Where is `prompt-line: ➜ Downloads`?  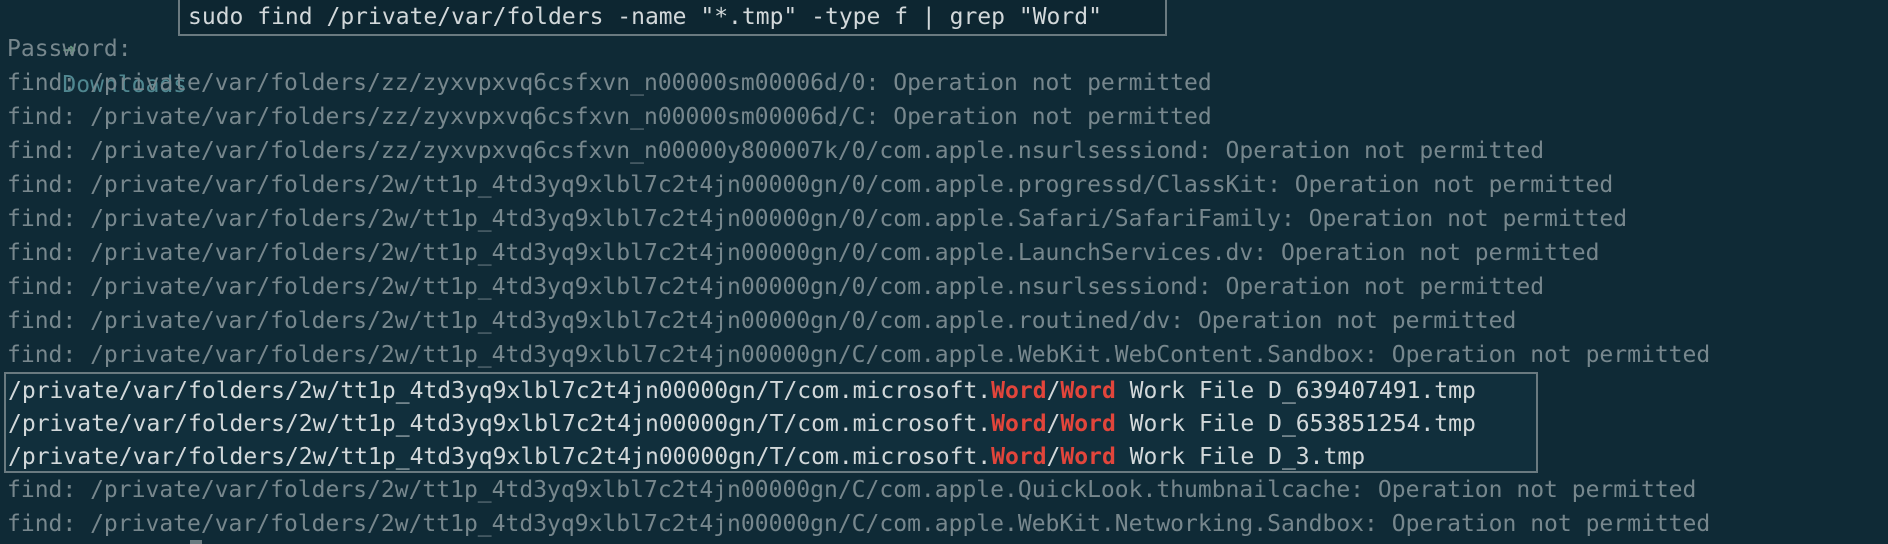
prompt-line: ➜ Downloads is located at coordinates (97, 49).